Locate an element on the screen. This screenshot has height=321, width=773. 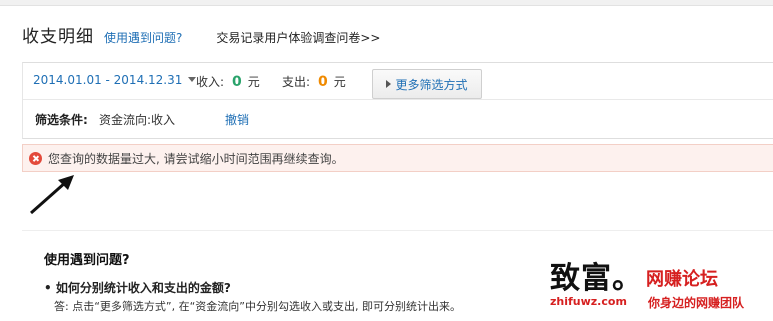
watermark-url: zhifuwz.com is located at coordinates (588, 301).